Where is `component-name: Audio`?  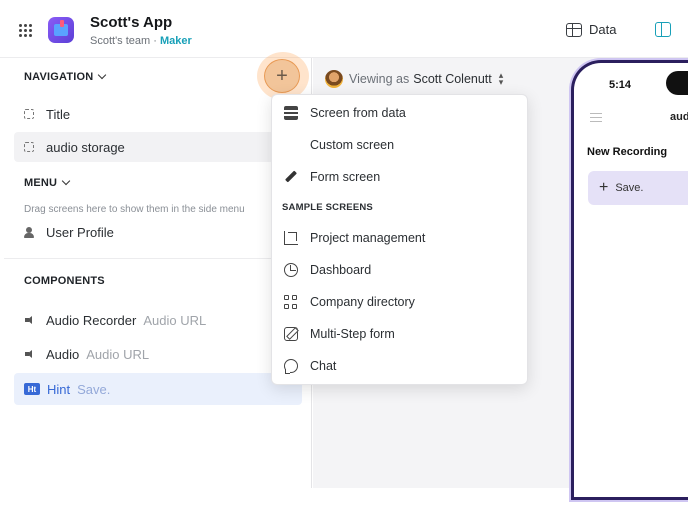
component-name: Audio is located at coordinates (63, 354).